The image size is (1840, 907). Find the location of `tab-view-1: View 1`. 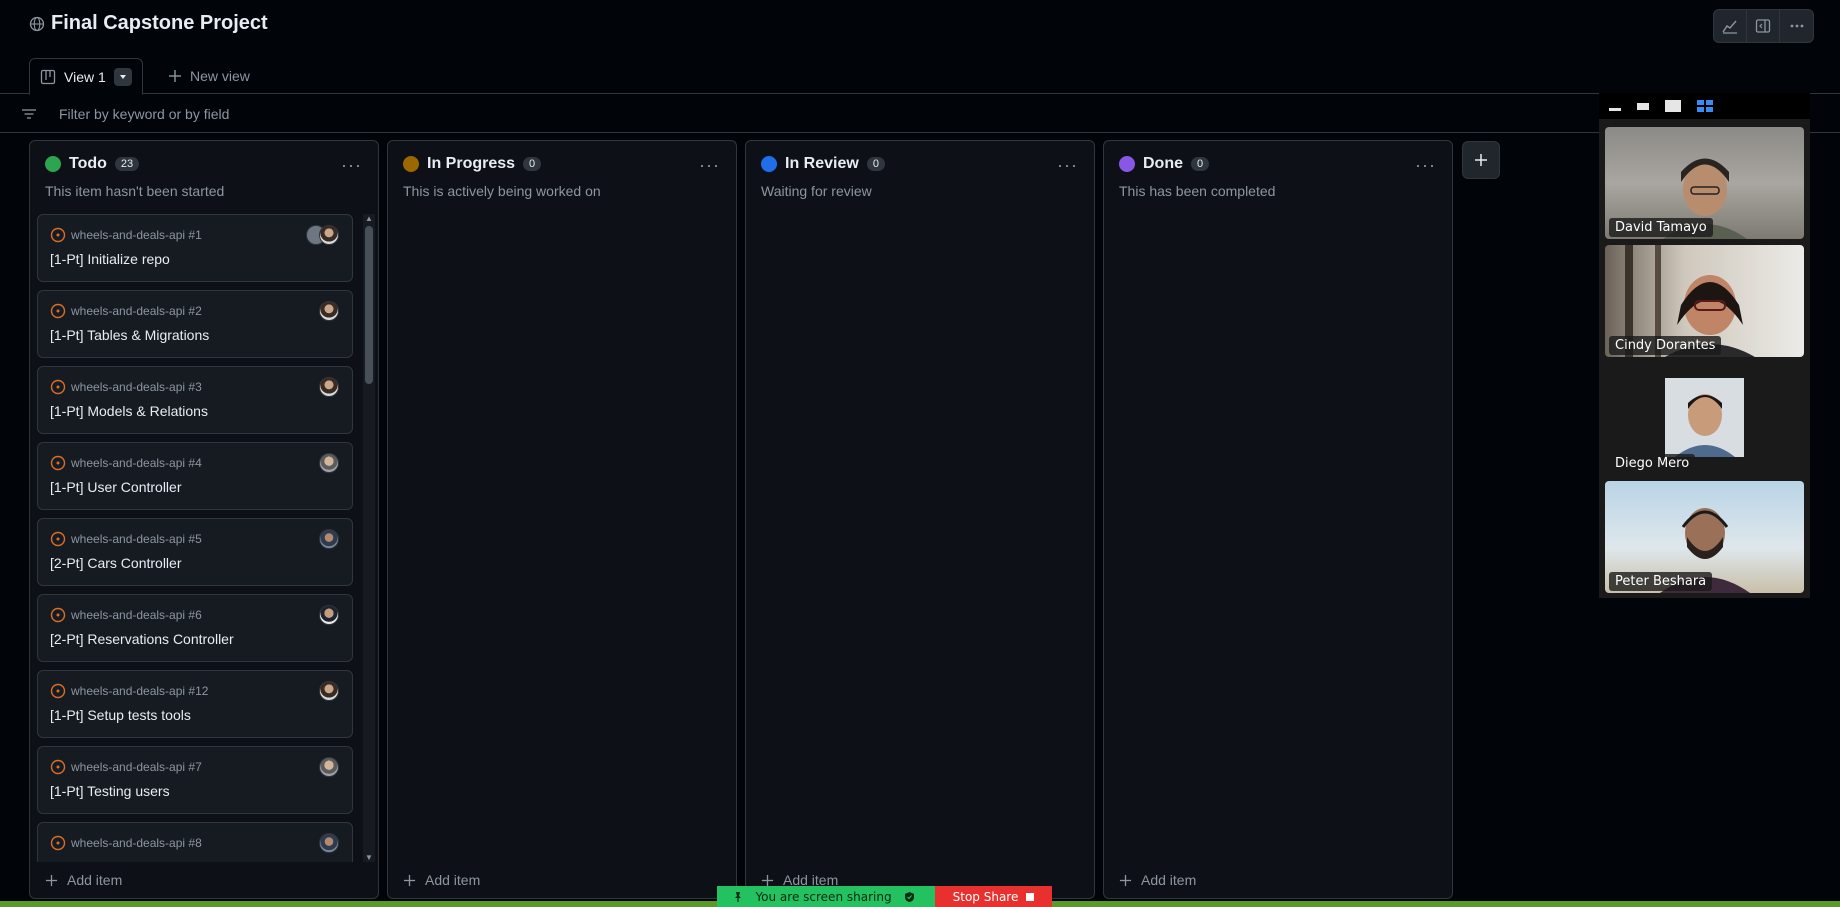

tab-view-1: View 1 is located at coordinates (86, 76).